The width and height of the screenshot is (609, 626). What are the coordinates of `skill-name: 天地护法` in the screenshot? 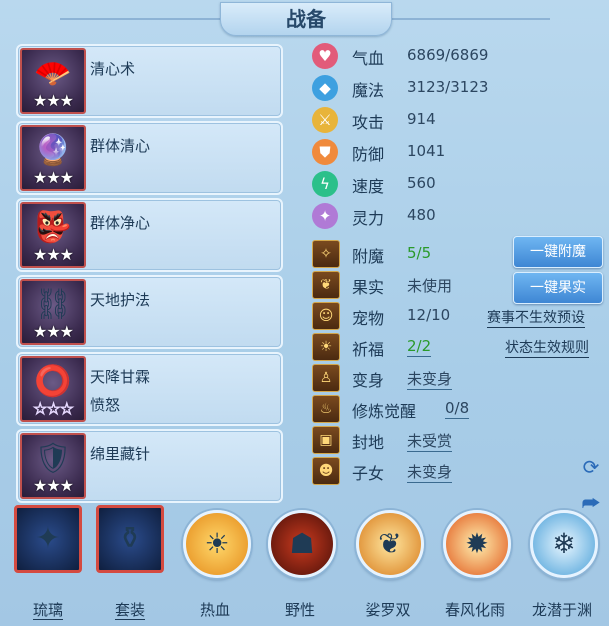 It's located at (120, 300).